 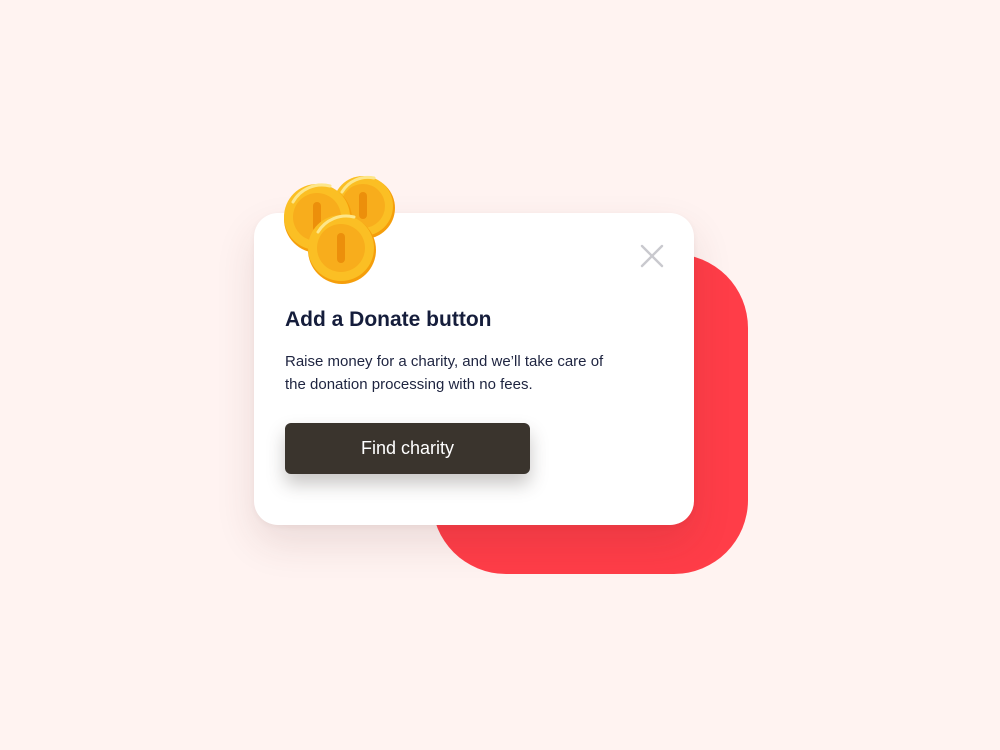 I want to click on find-charity-button: Find charity, so click(x=407, y=448).